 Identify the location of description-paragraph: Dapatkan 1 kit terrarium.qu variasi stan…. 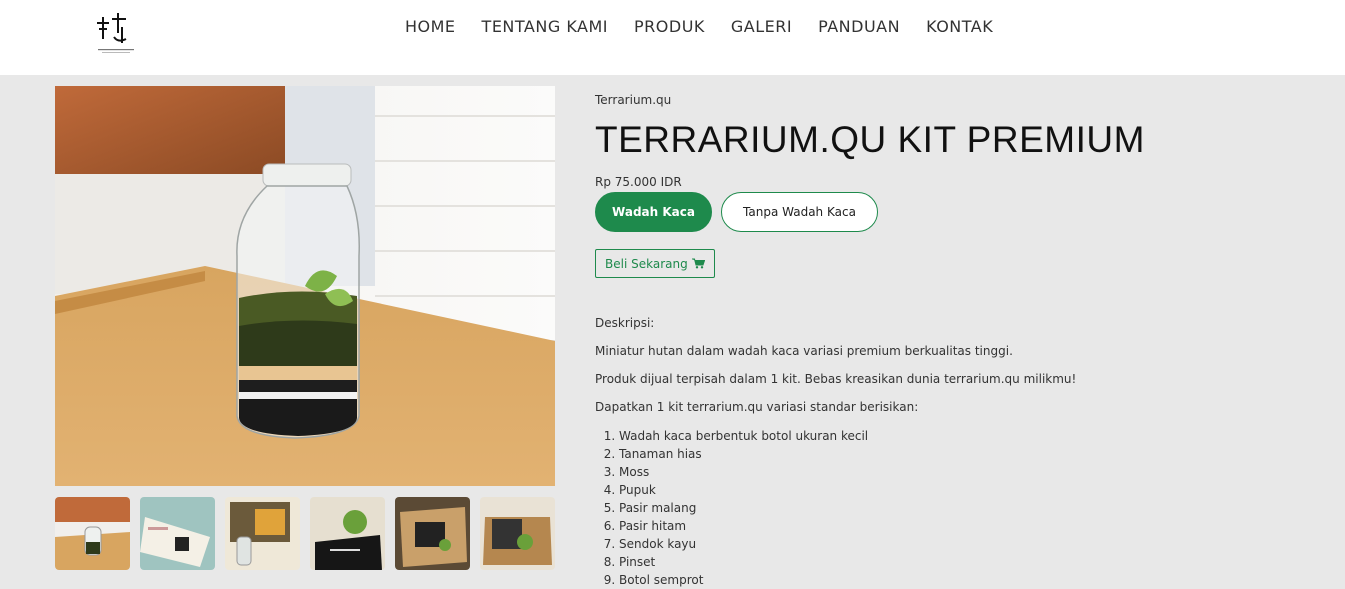
(757, 407).